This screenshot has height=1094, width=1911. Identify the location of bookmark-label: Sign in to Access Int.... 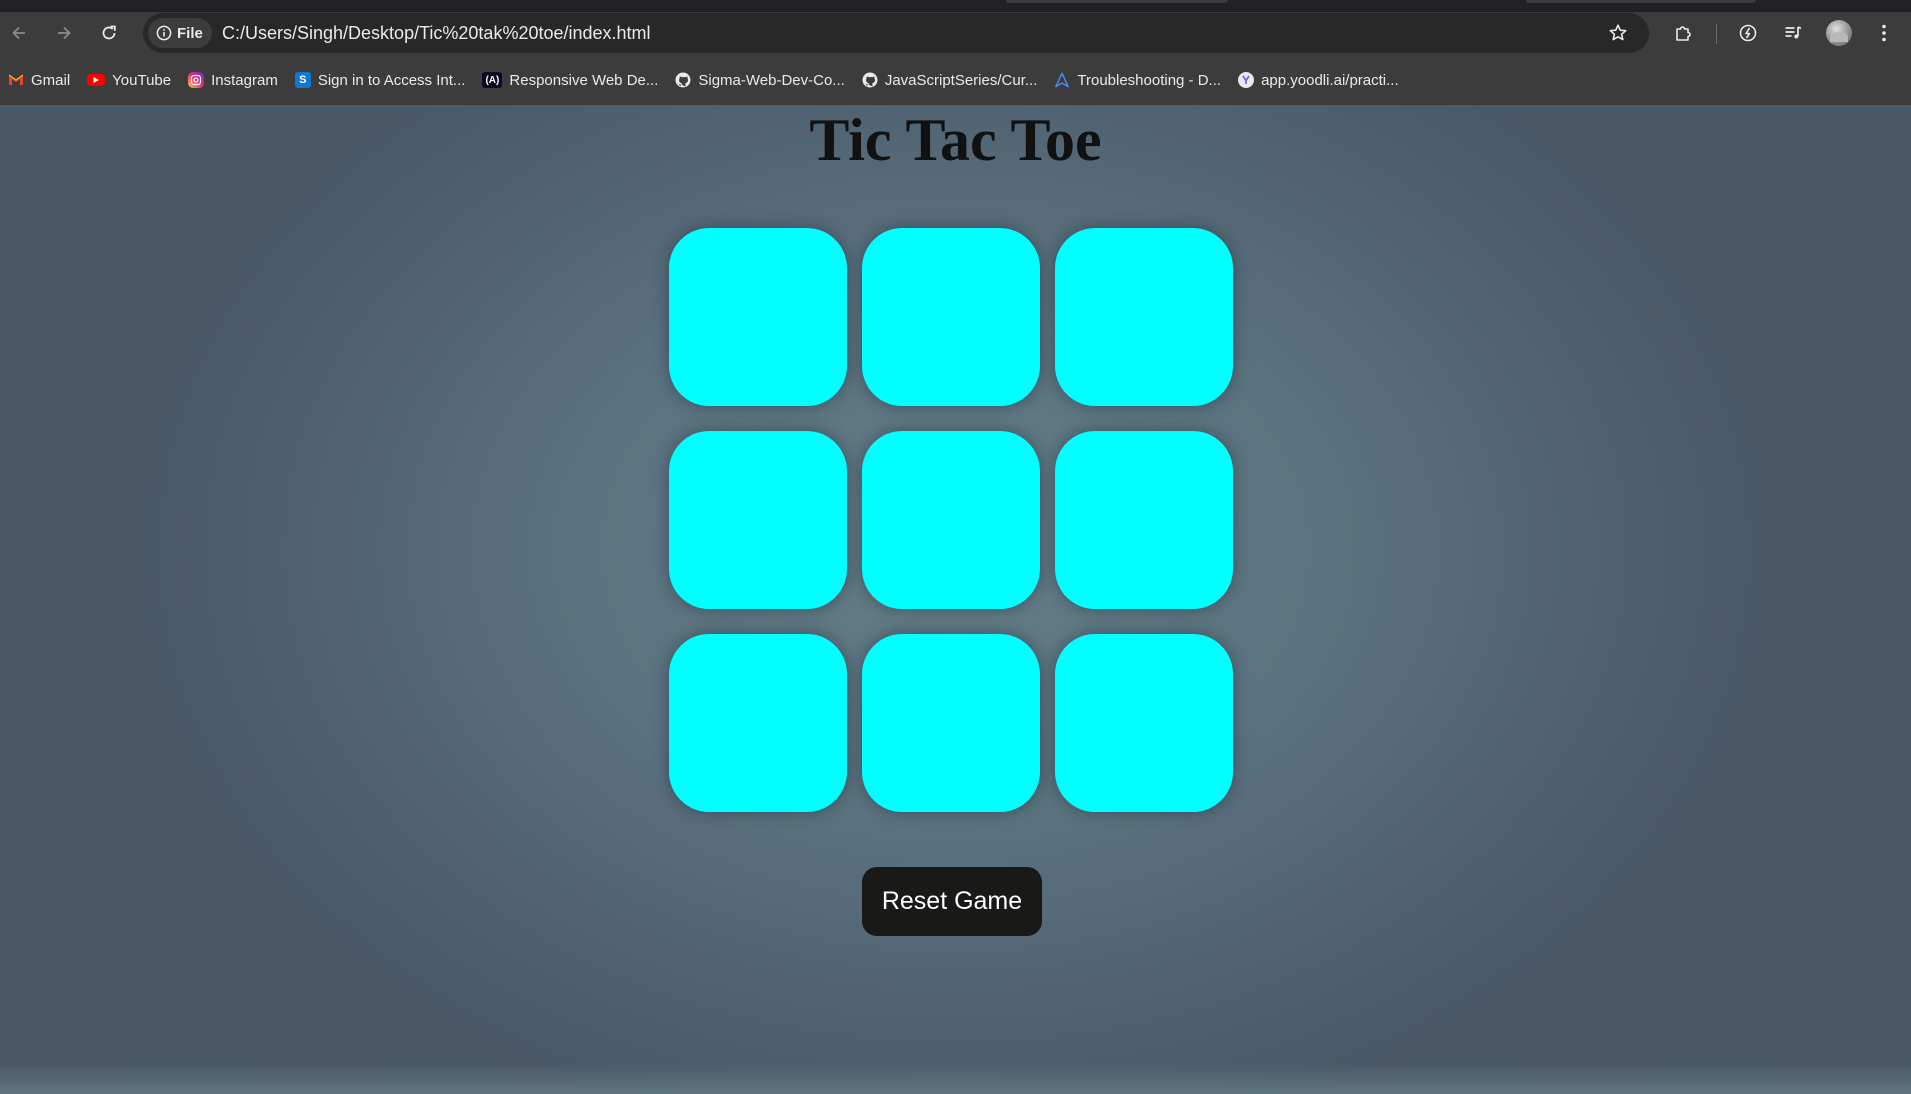
(391, 80).